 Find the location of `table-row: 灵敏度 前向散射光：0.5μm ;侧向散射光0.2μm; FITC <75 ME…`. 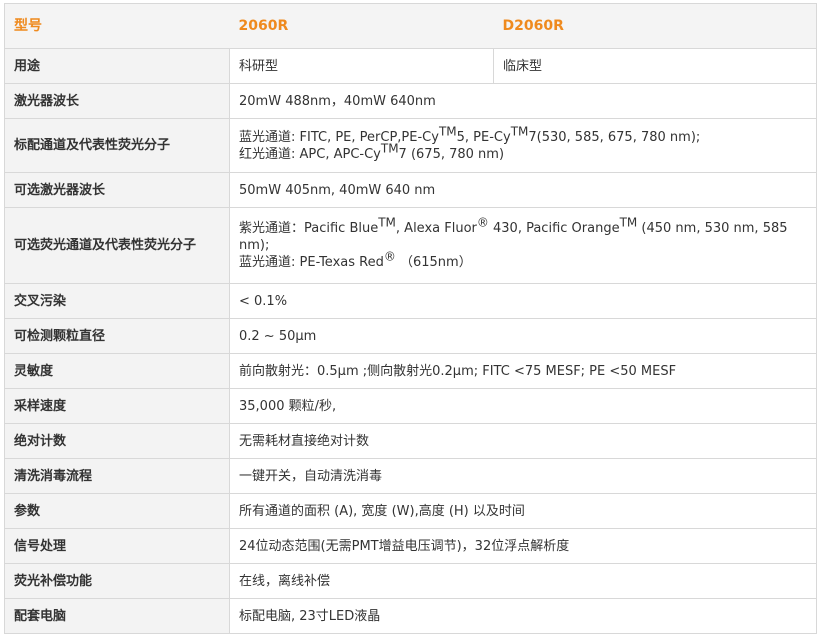

table-row: 灵敏度 前向散射光：0.5μm ;侧向散射光0.2μm; FITC <75 ME… is located at coordinates (410, 371).